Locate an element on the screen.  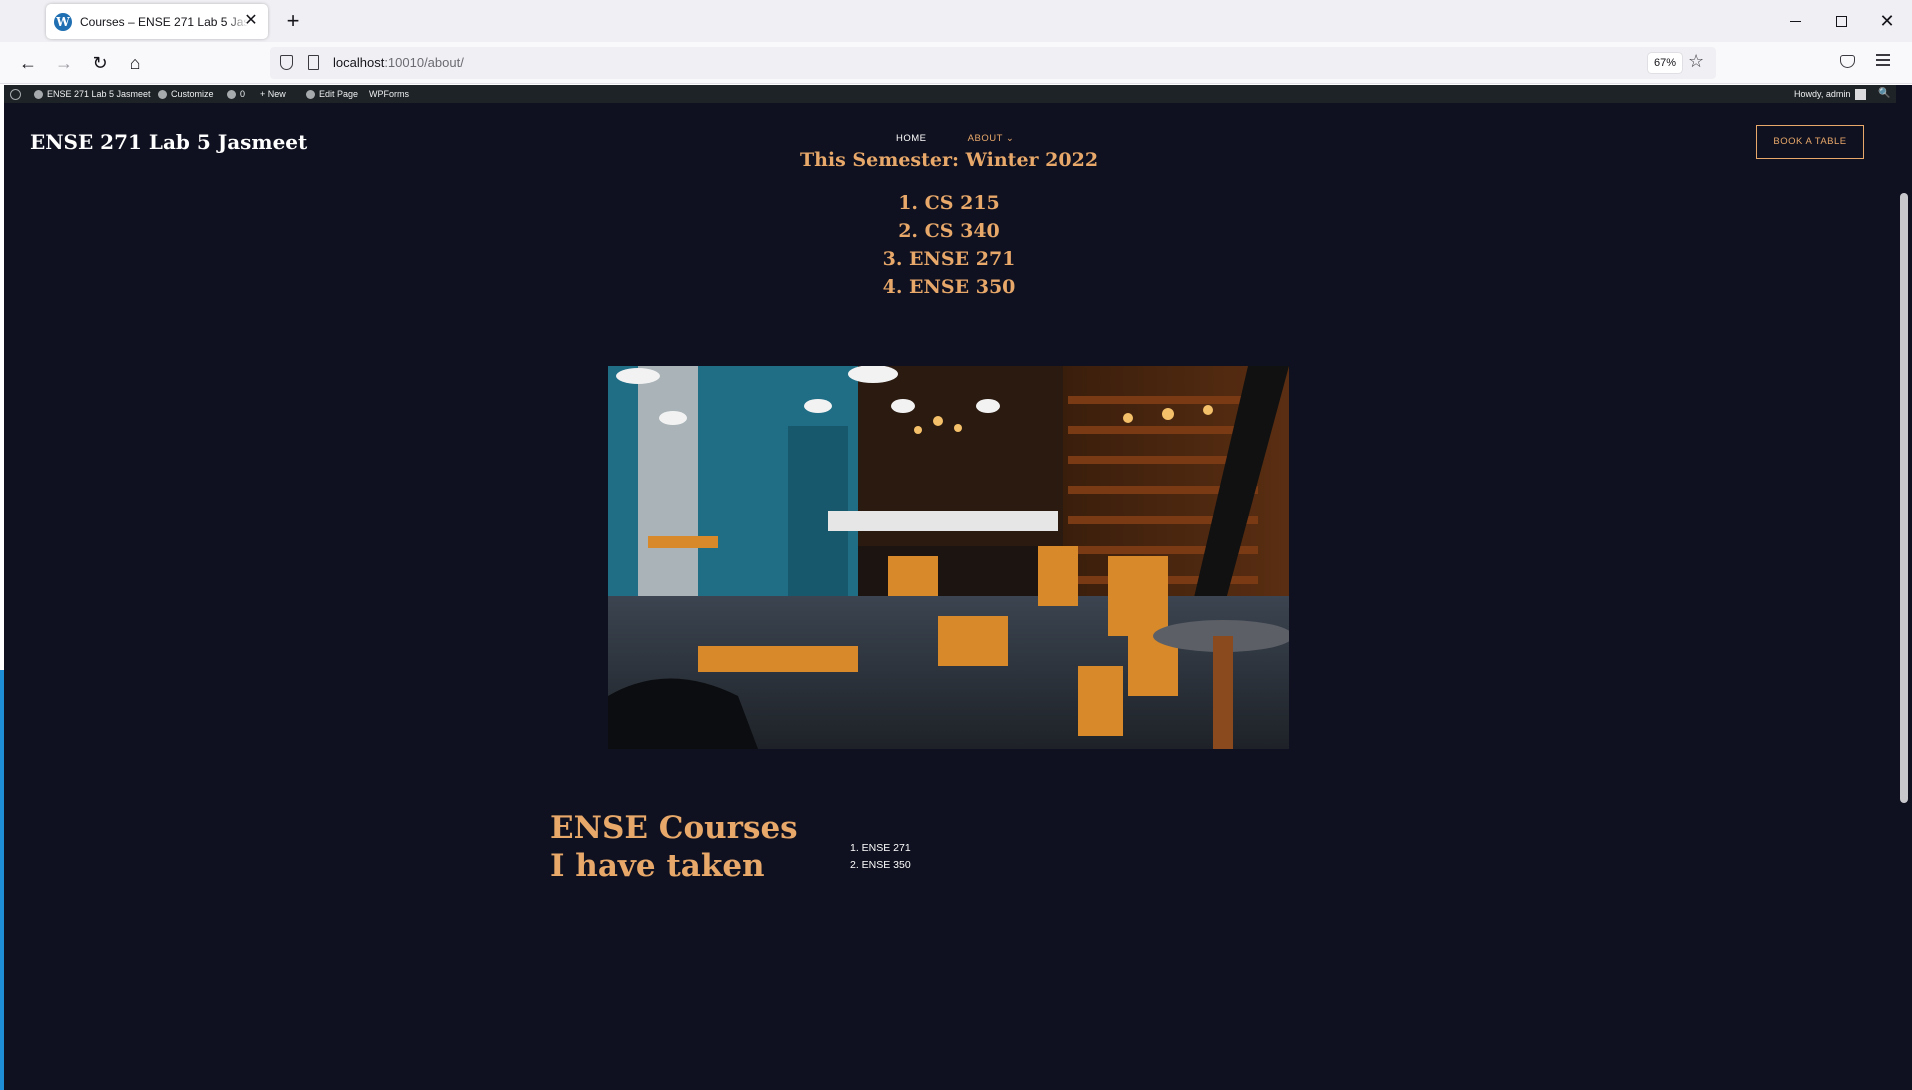
list-item: 3. ENSE 271 is located at coordinates (949, 259).